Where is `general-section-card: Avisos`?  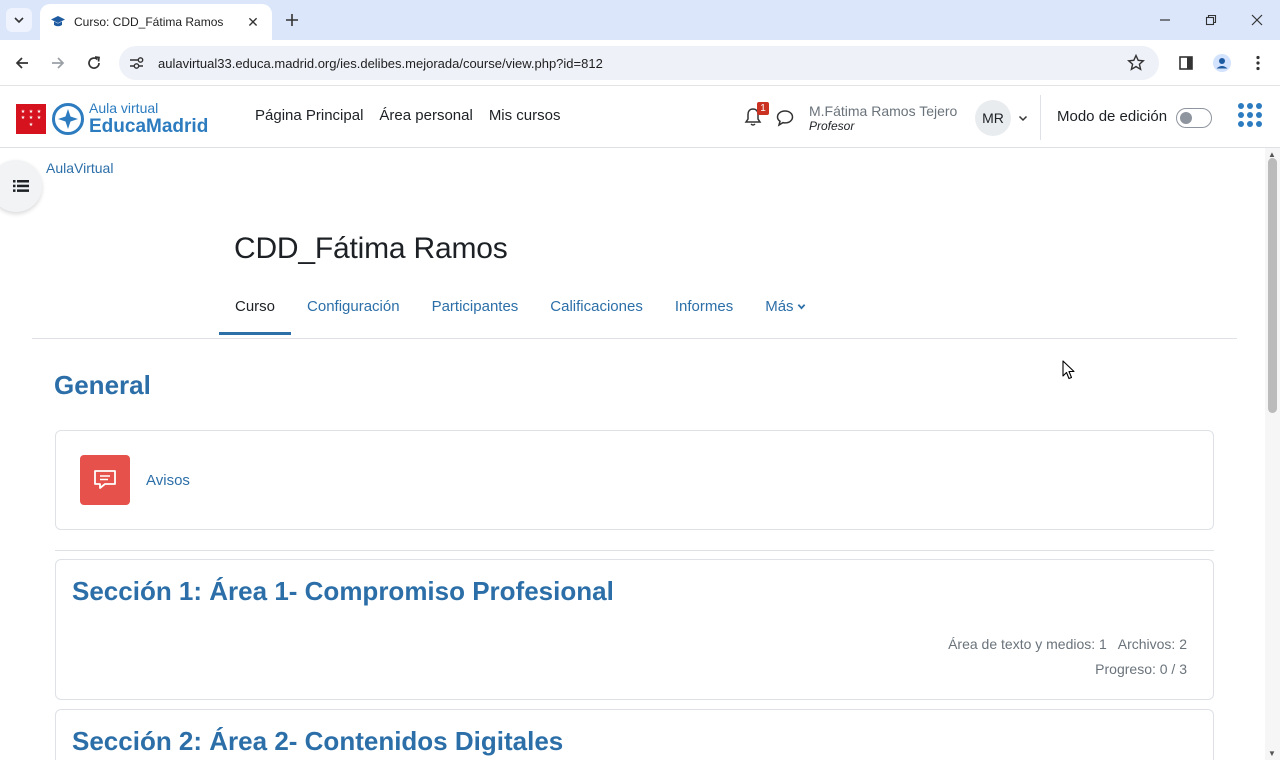
general-section-card: Avisos is located at coordinates (634, 480).